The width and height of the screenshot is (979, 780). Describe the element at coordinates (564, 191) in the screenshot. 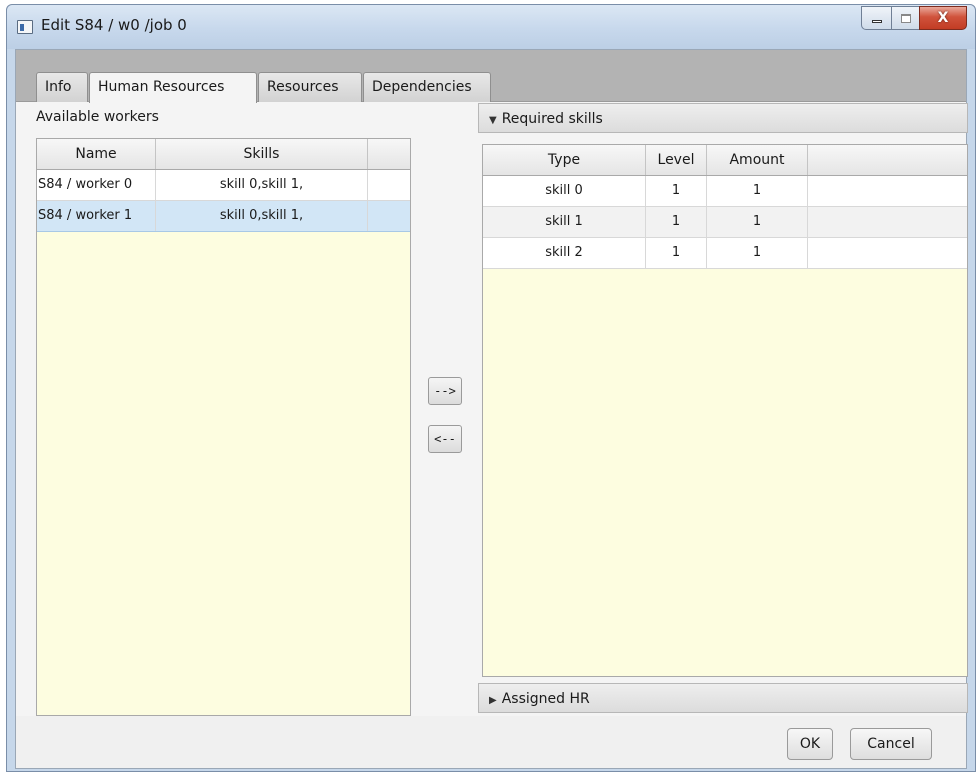

I see `skill-type-cell: skill 0` at that location.